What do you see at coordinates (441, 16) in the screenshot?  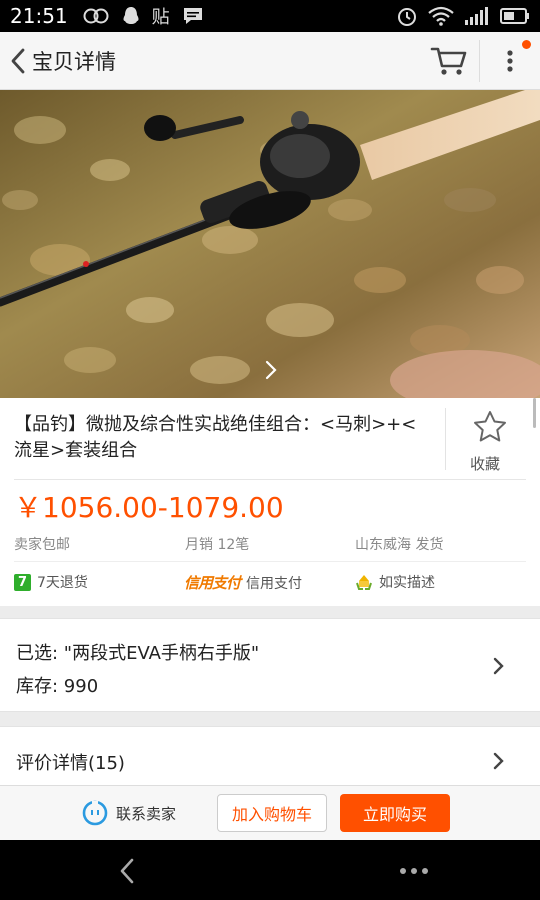 I see `wifi-icon` at bounding box center [441, 16].